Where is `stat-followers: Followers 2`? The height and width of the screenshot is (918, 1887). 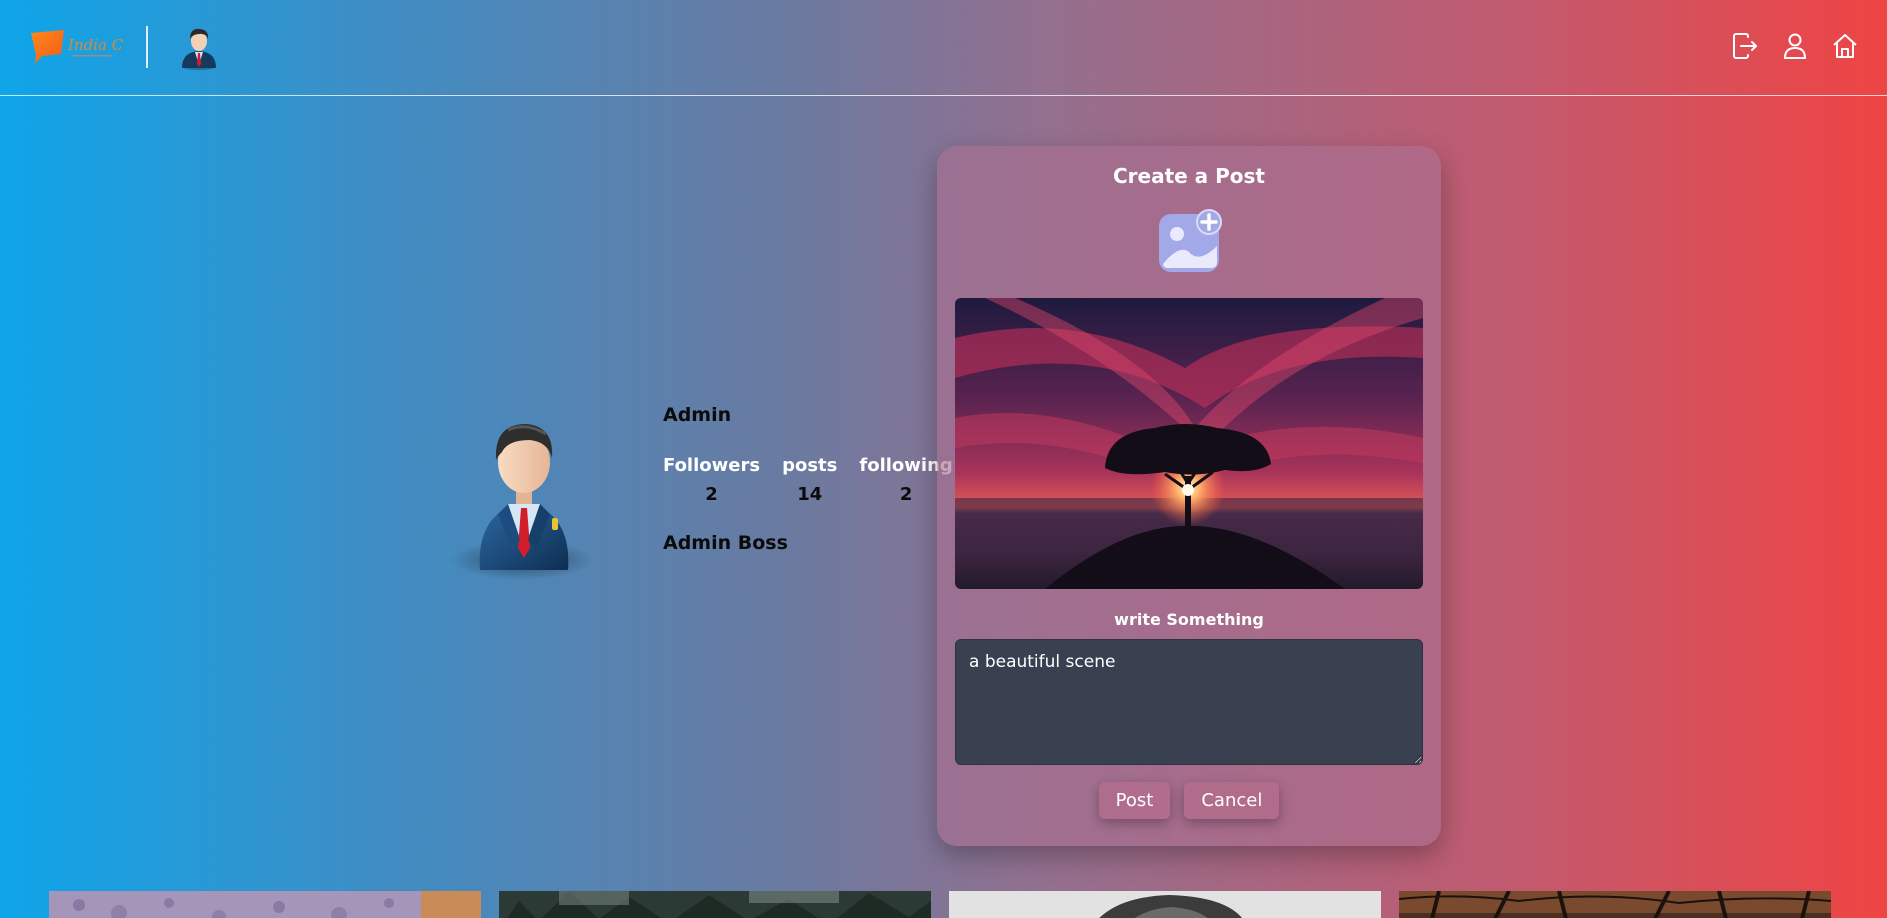 stat-followers: Followers 2 is located at coordinates (711, 480).